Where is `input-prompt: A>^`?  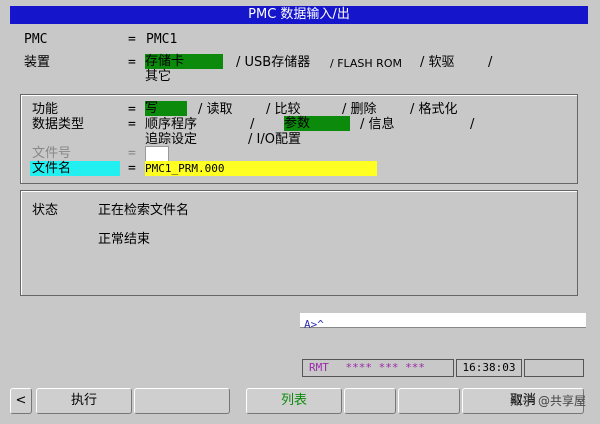 input-prompt: A>^ is located at coordinates (314, 324).